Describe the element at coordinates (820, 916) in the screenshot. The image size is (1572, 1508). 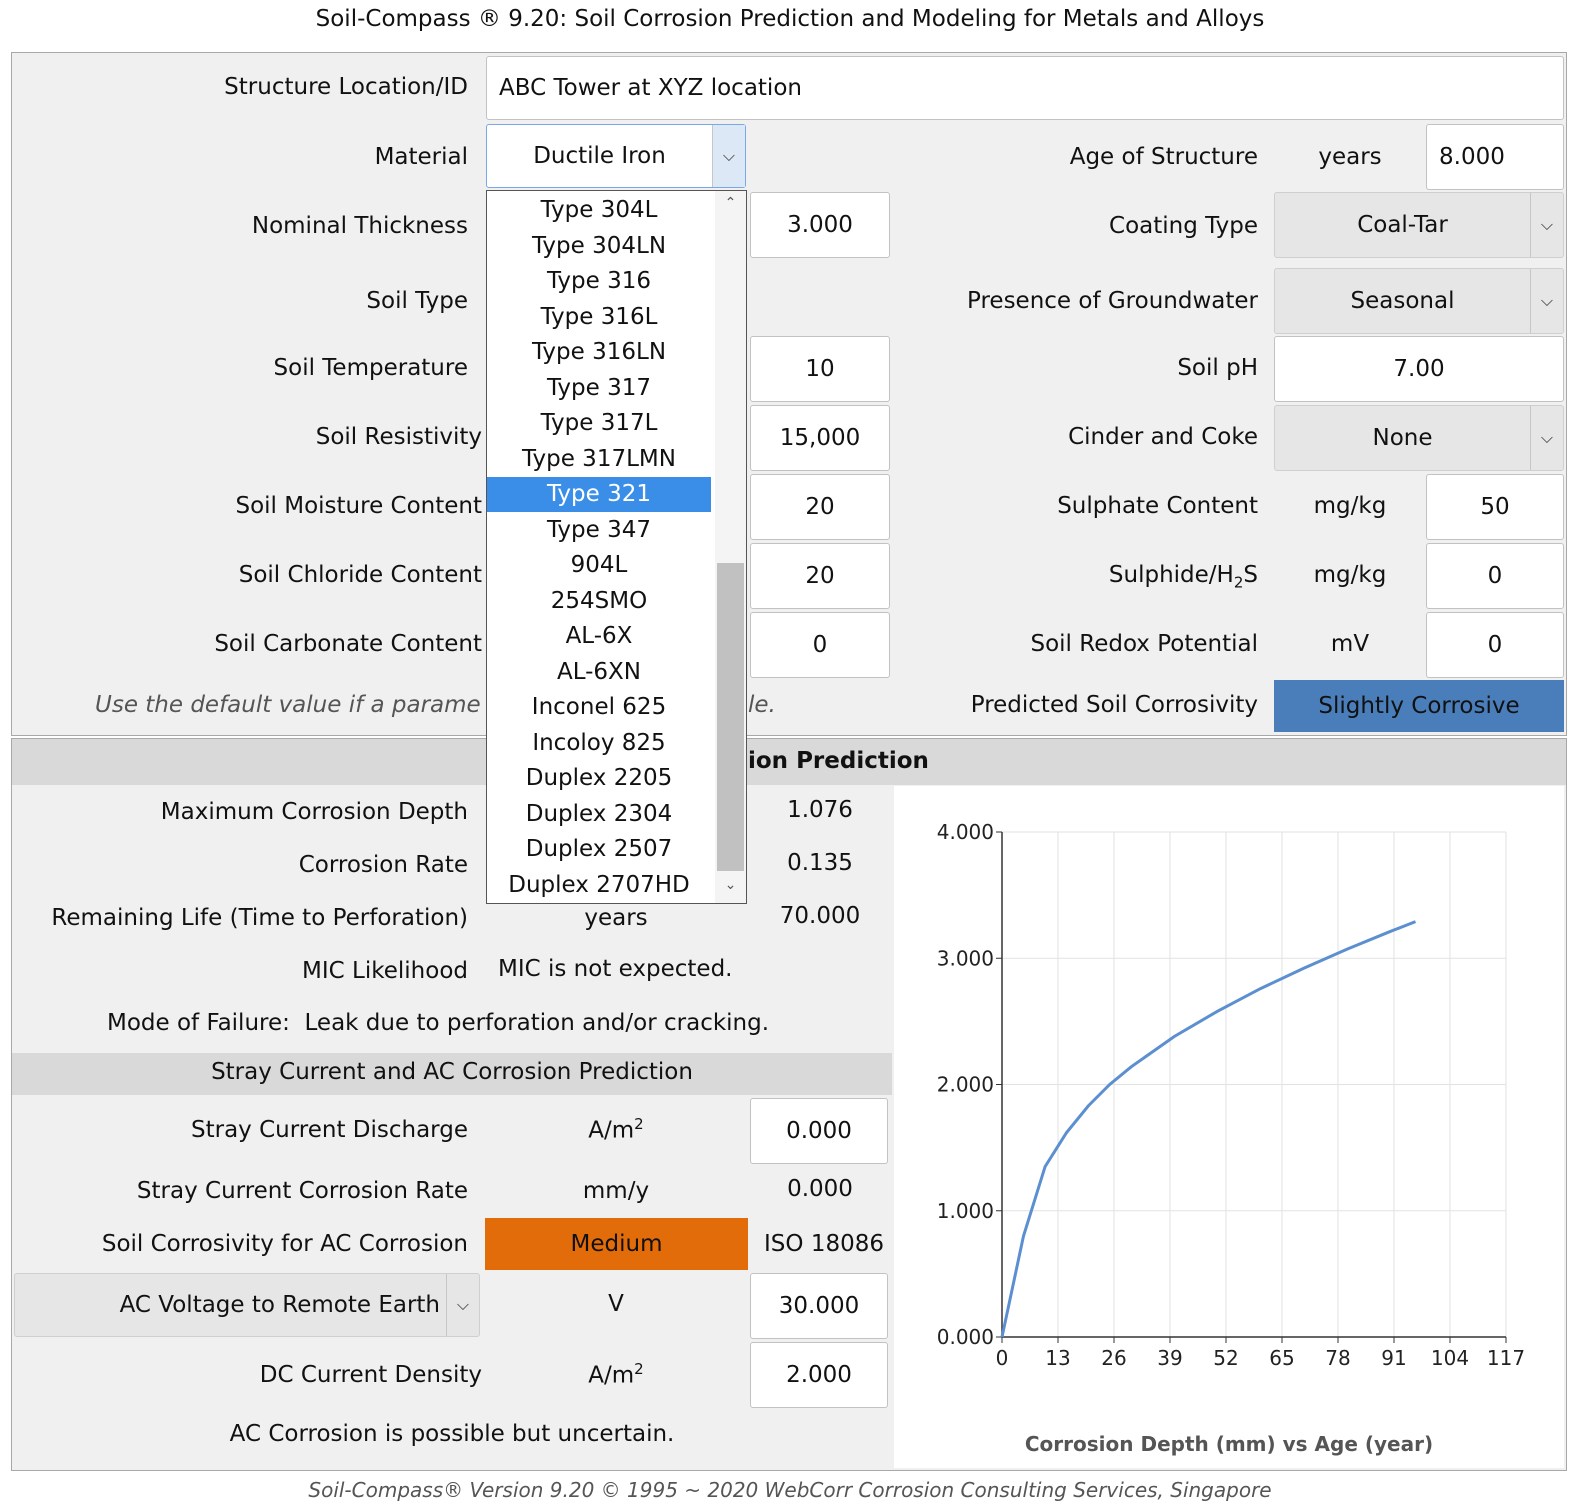
I see `life-value: 70.000` at that location.